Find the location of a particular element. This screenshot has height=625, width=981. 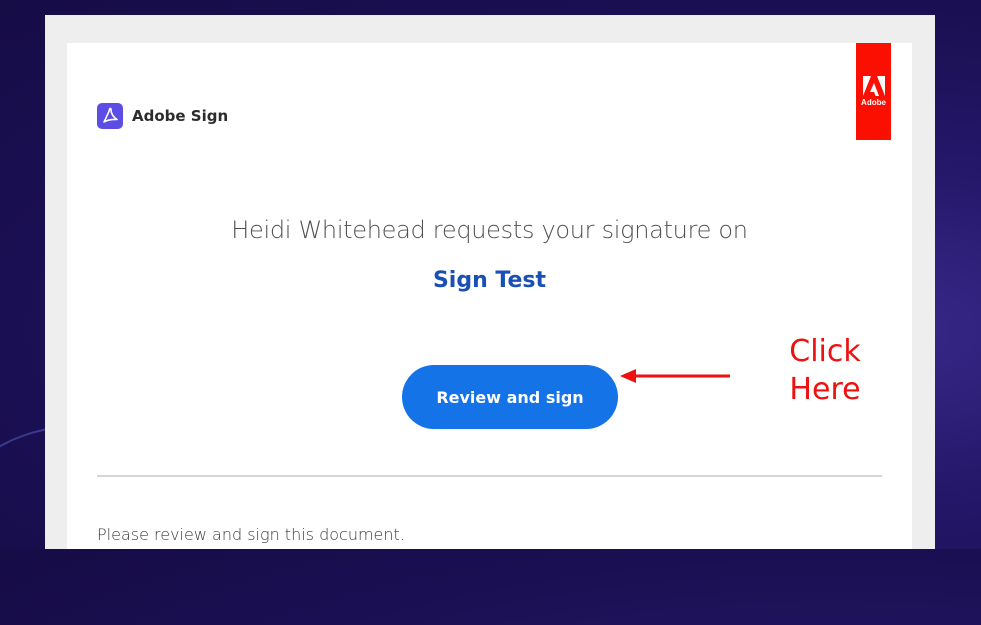

brand-name: Adobe Sign is located at coordinates (180, 116).